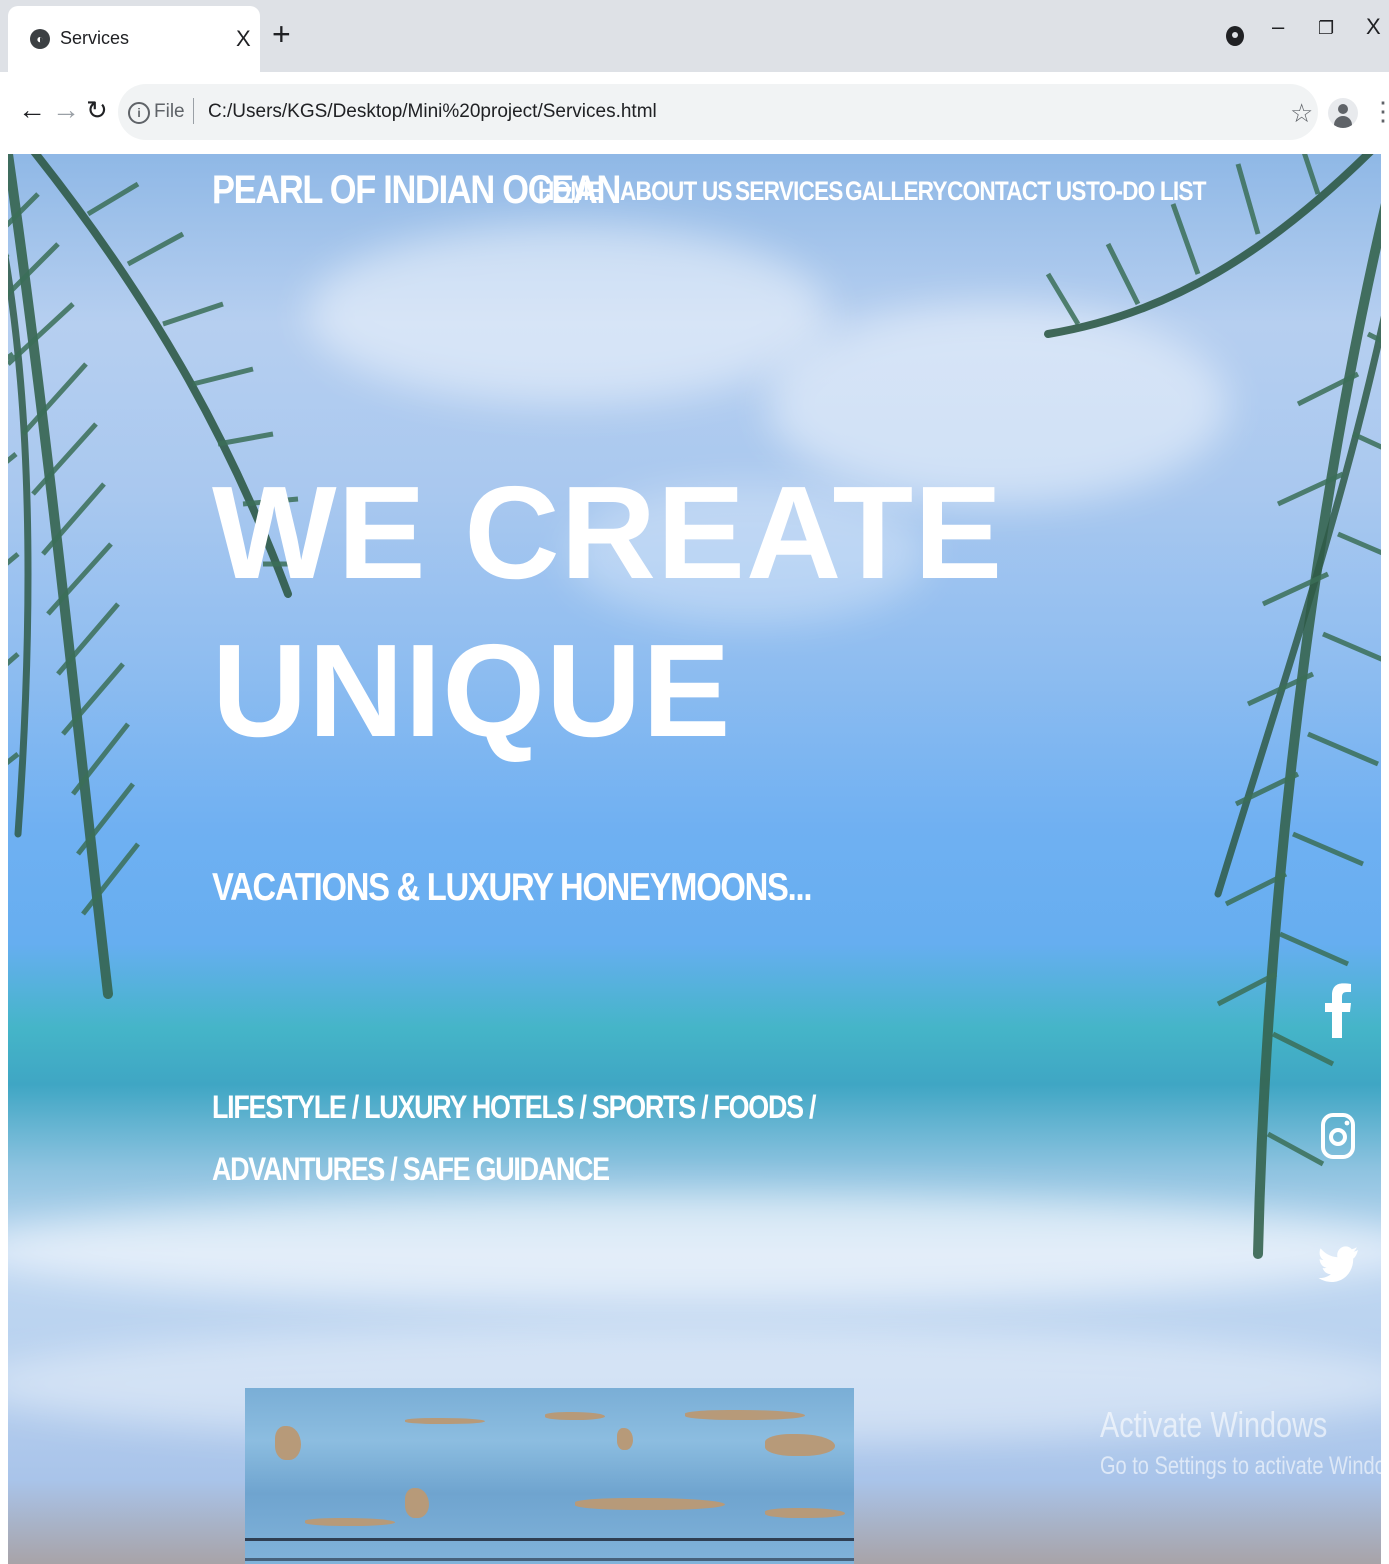  What do you see at coordinates (1146, 191) in the screenshot?
I see `nav-link-to-do-list: TO-DO LIST` at bounding box center [1146, 191].